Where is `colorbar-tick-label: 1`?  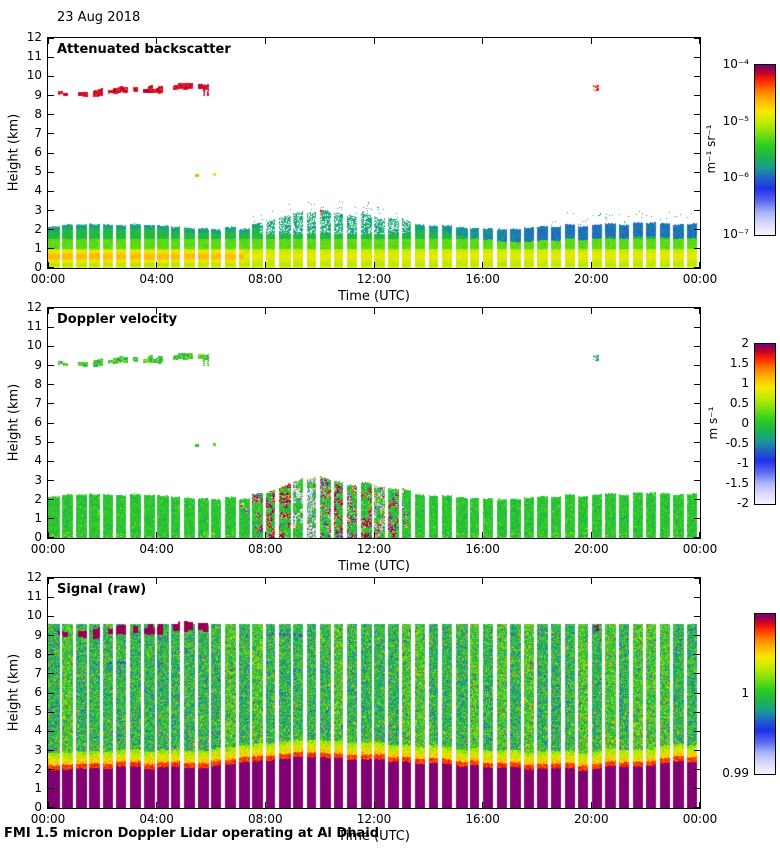 colorbar-tick-label: 1 is located at coordinates (745, 383).